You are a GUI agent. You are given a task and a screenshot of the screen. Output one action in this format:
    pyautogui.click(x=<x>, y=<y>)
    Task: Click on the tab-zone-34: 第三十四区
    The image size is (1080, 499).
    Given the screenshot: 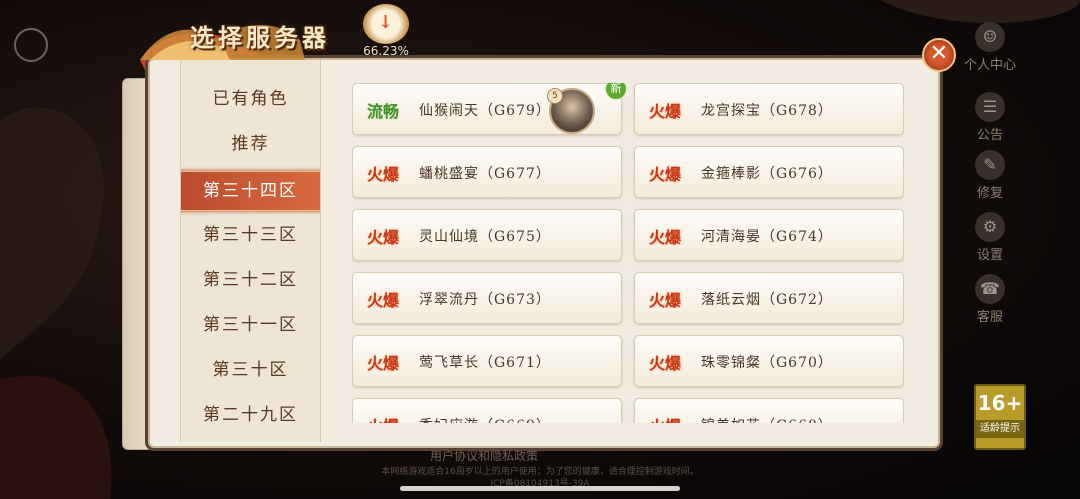 What is the action you would take?
    pyautogui.click(x=250, y=191)
    